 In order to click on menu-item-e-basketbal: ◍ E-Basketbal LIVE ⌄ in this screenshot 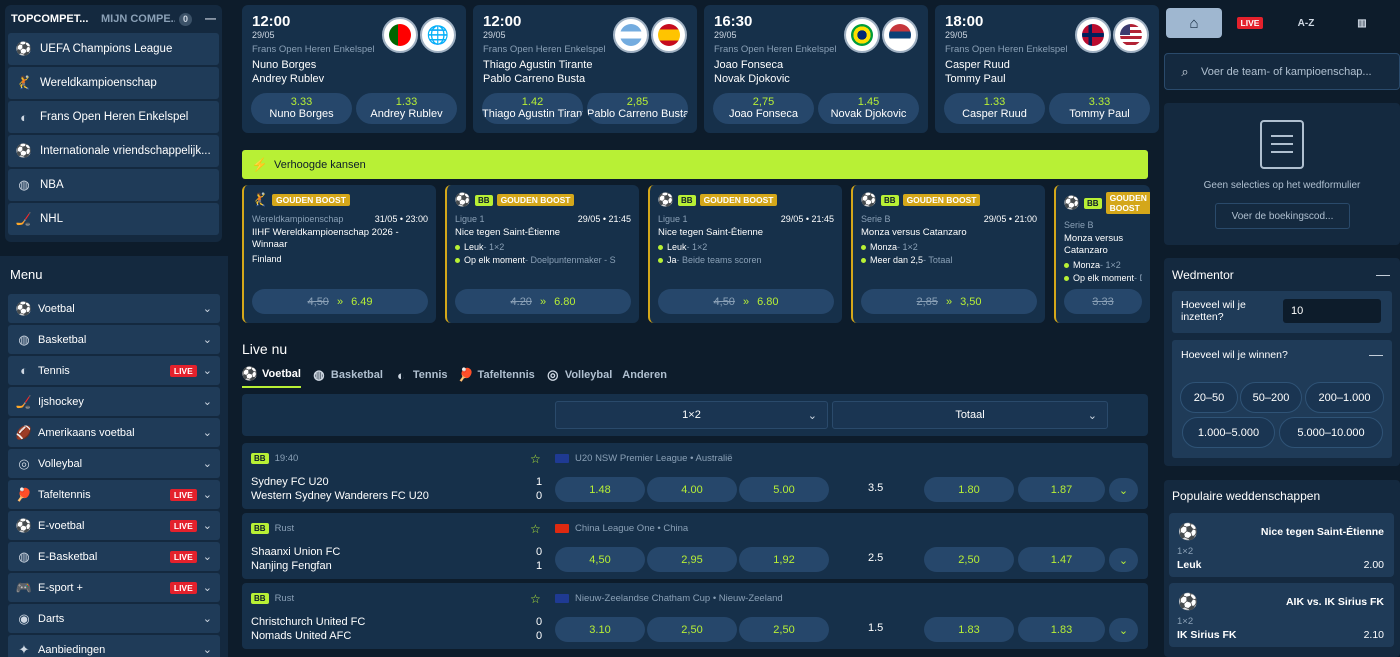, I will do `click(114, 556)`.